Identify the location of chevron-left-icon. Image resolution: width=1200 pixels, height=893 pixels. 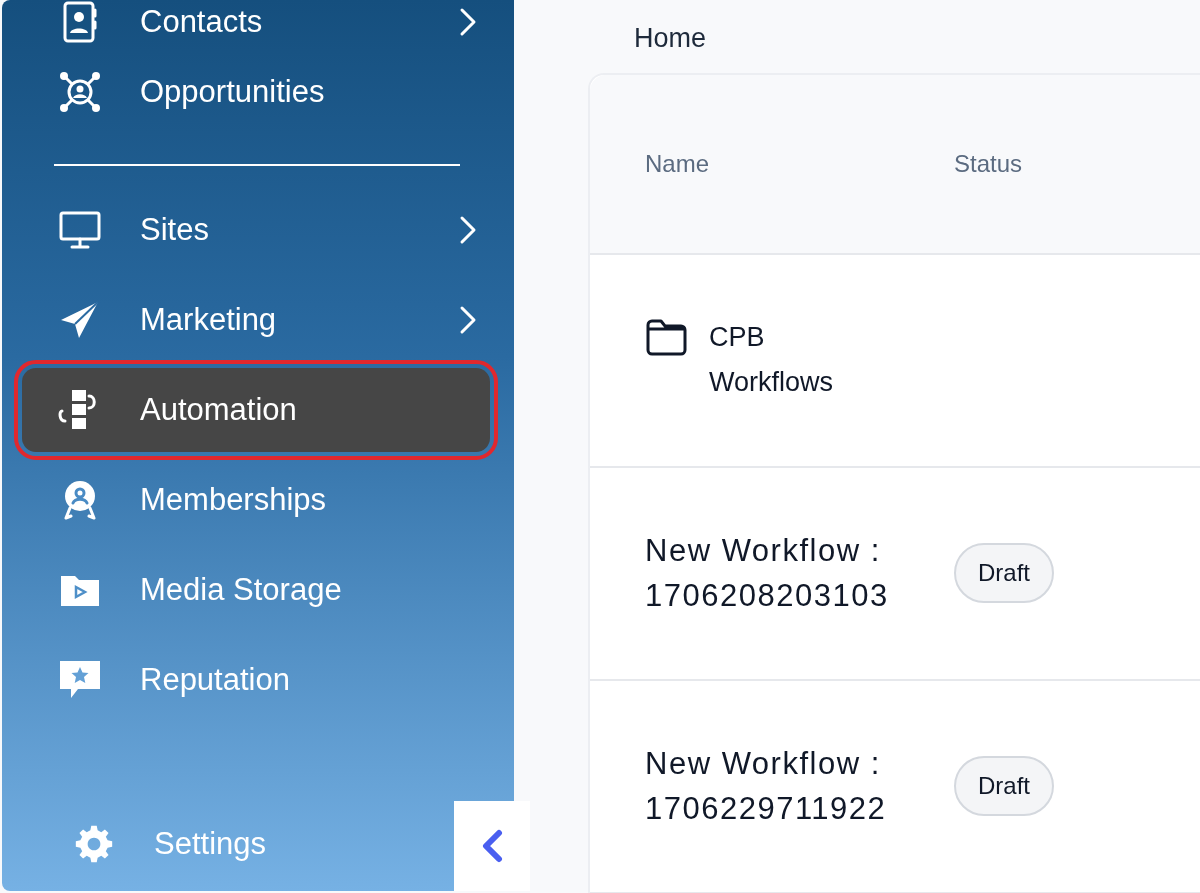
(492, 846).